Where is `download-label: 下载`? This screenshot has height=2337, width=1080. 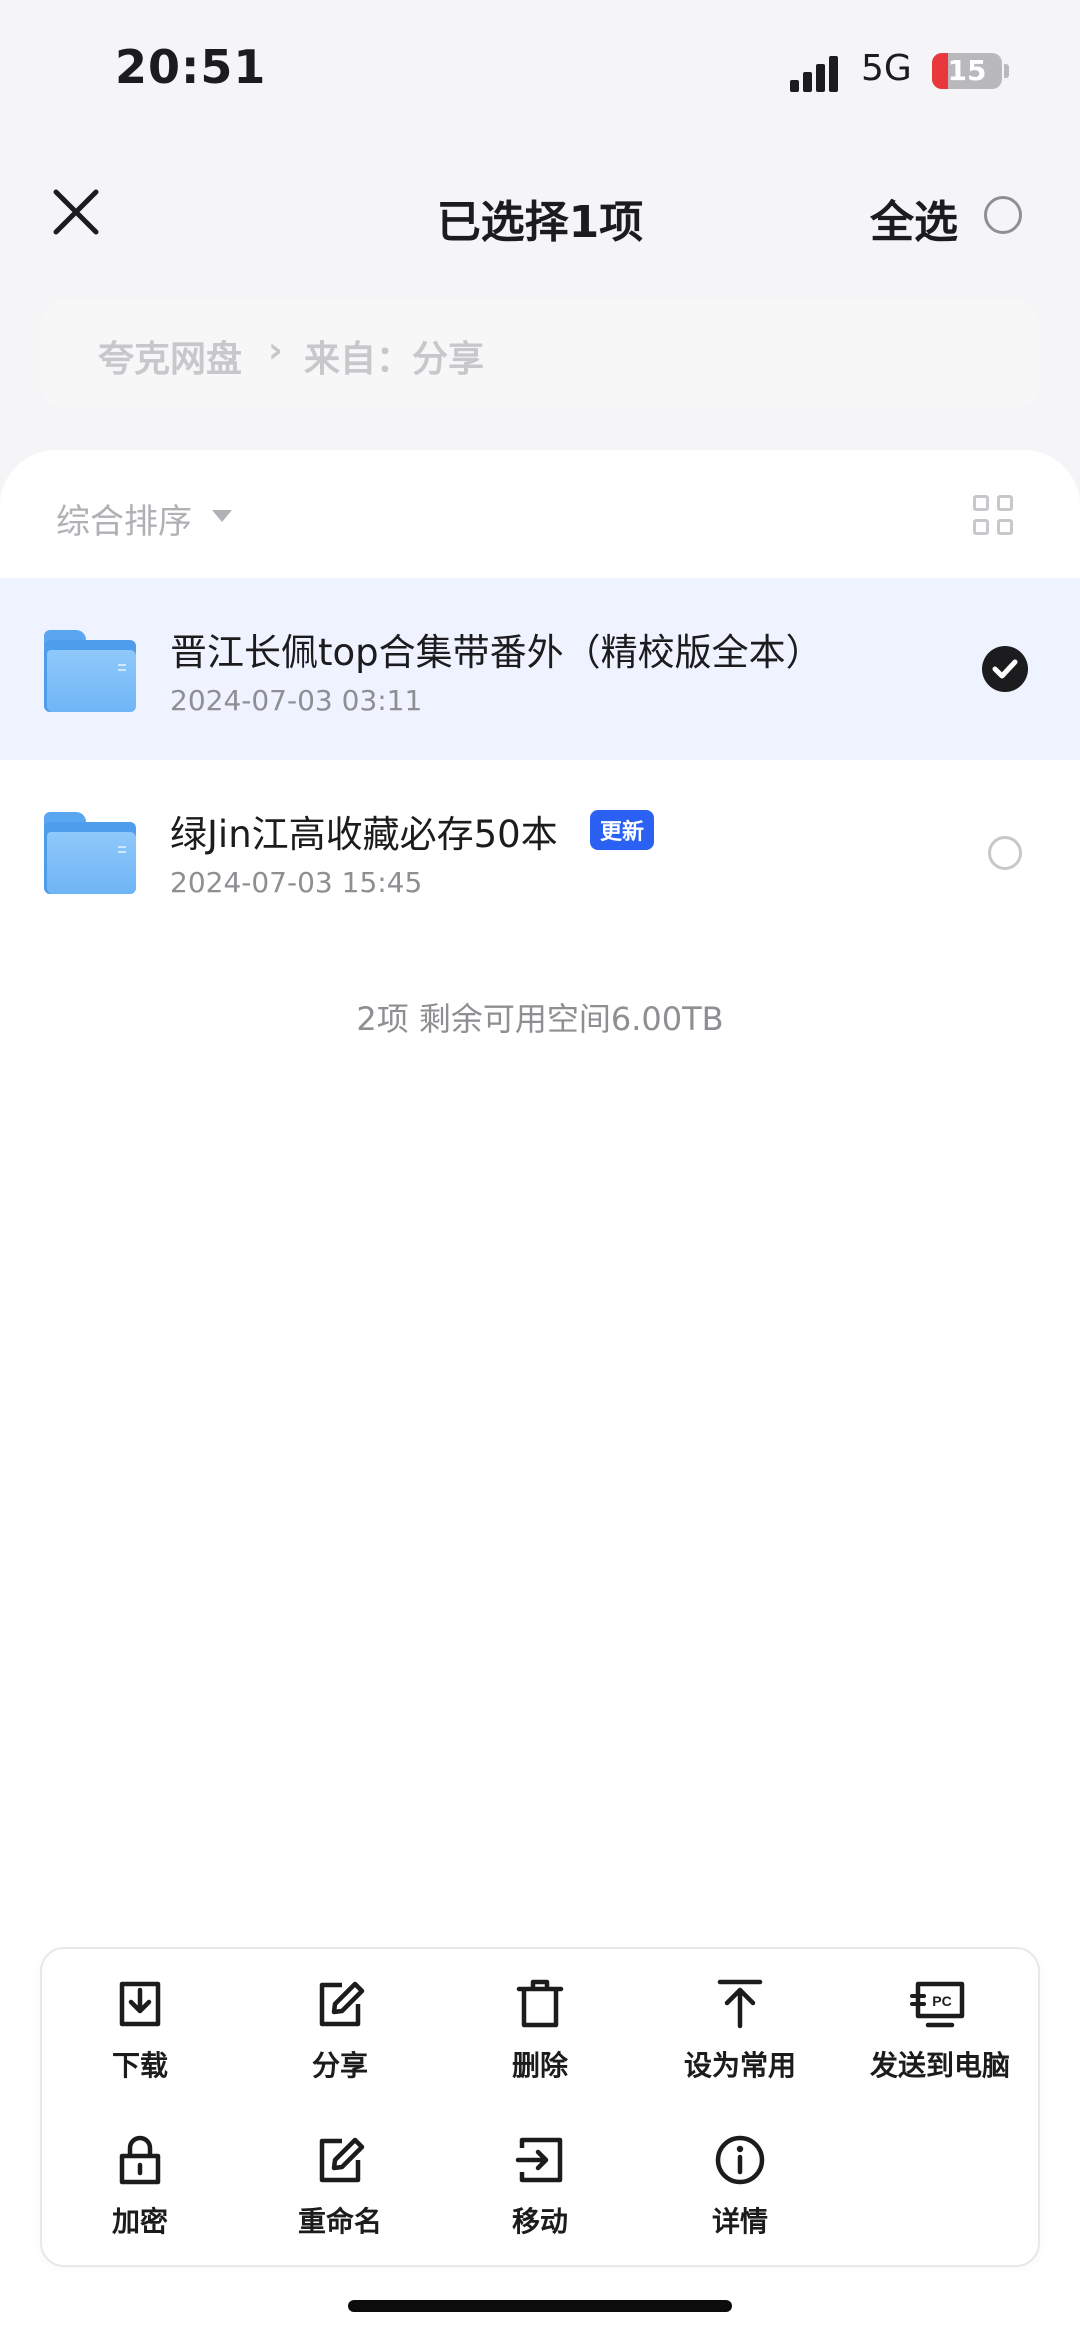 download-label: 下载 is located at coordinates (139, 2065).